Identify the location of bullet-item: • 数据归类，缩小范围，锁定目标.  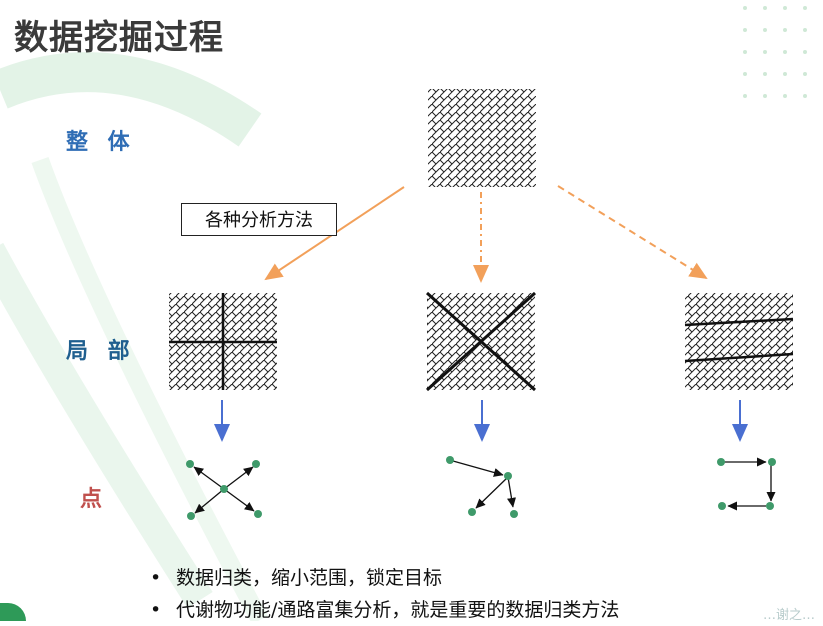
(384, 578).